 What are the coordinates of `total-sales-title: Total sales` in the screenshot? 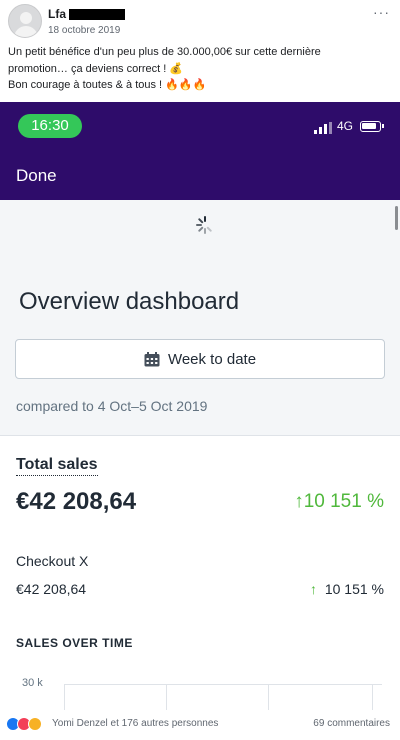 It's located at (57, 466).